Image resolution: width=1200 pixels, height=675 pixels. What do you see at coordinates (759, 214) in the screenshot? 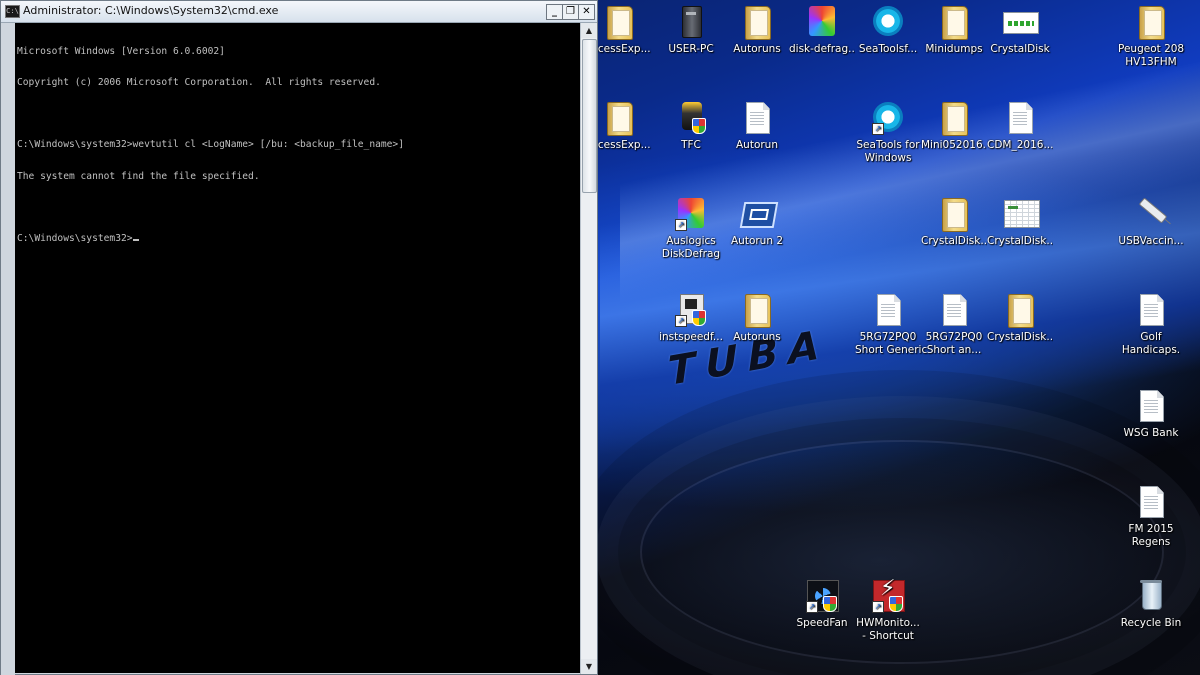
I see `autorun-icon` at bounding box center [759, 214].